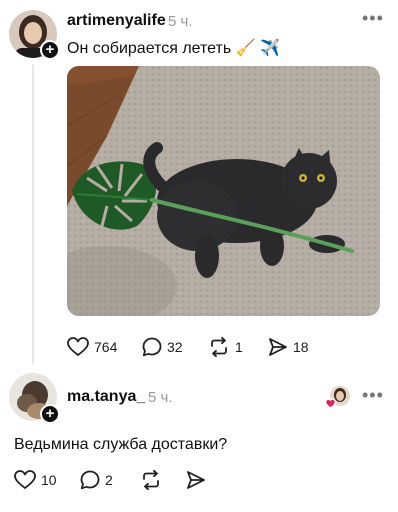  What do you see at coordinates (160, 397) in the screenshot?
I see `reply-time: 5 ч.` at bounding box center [160, 397].